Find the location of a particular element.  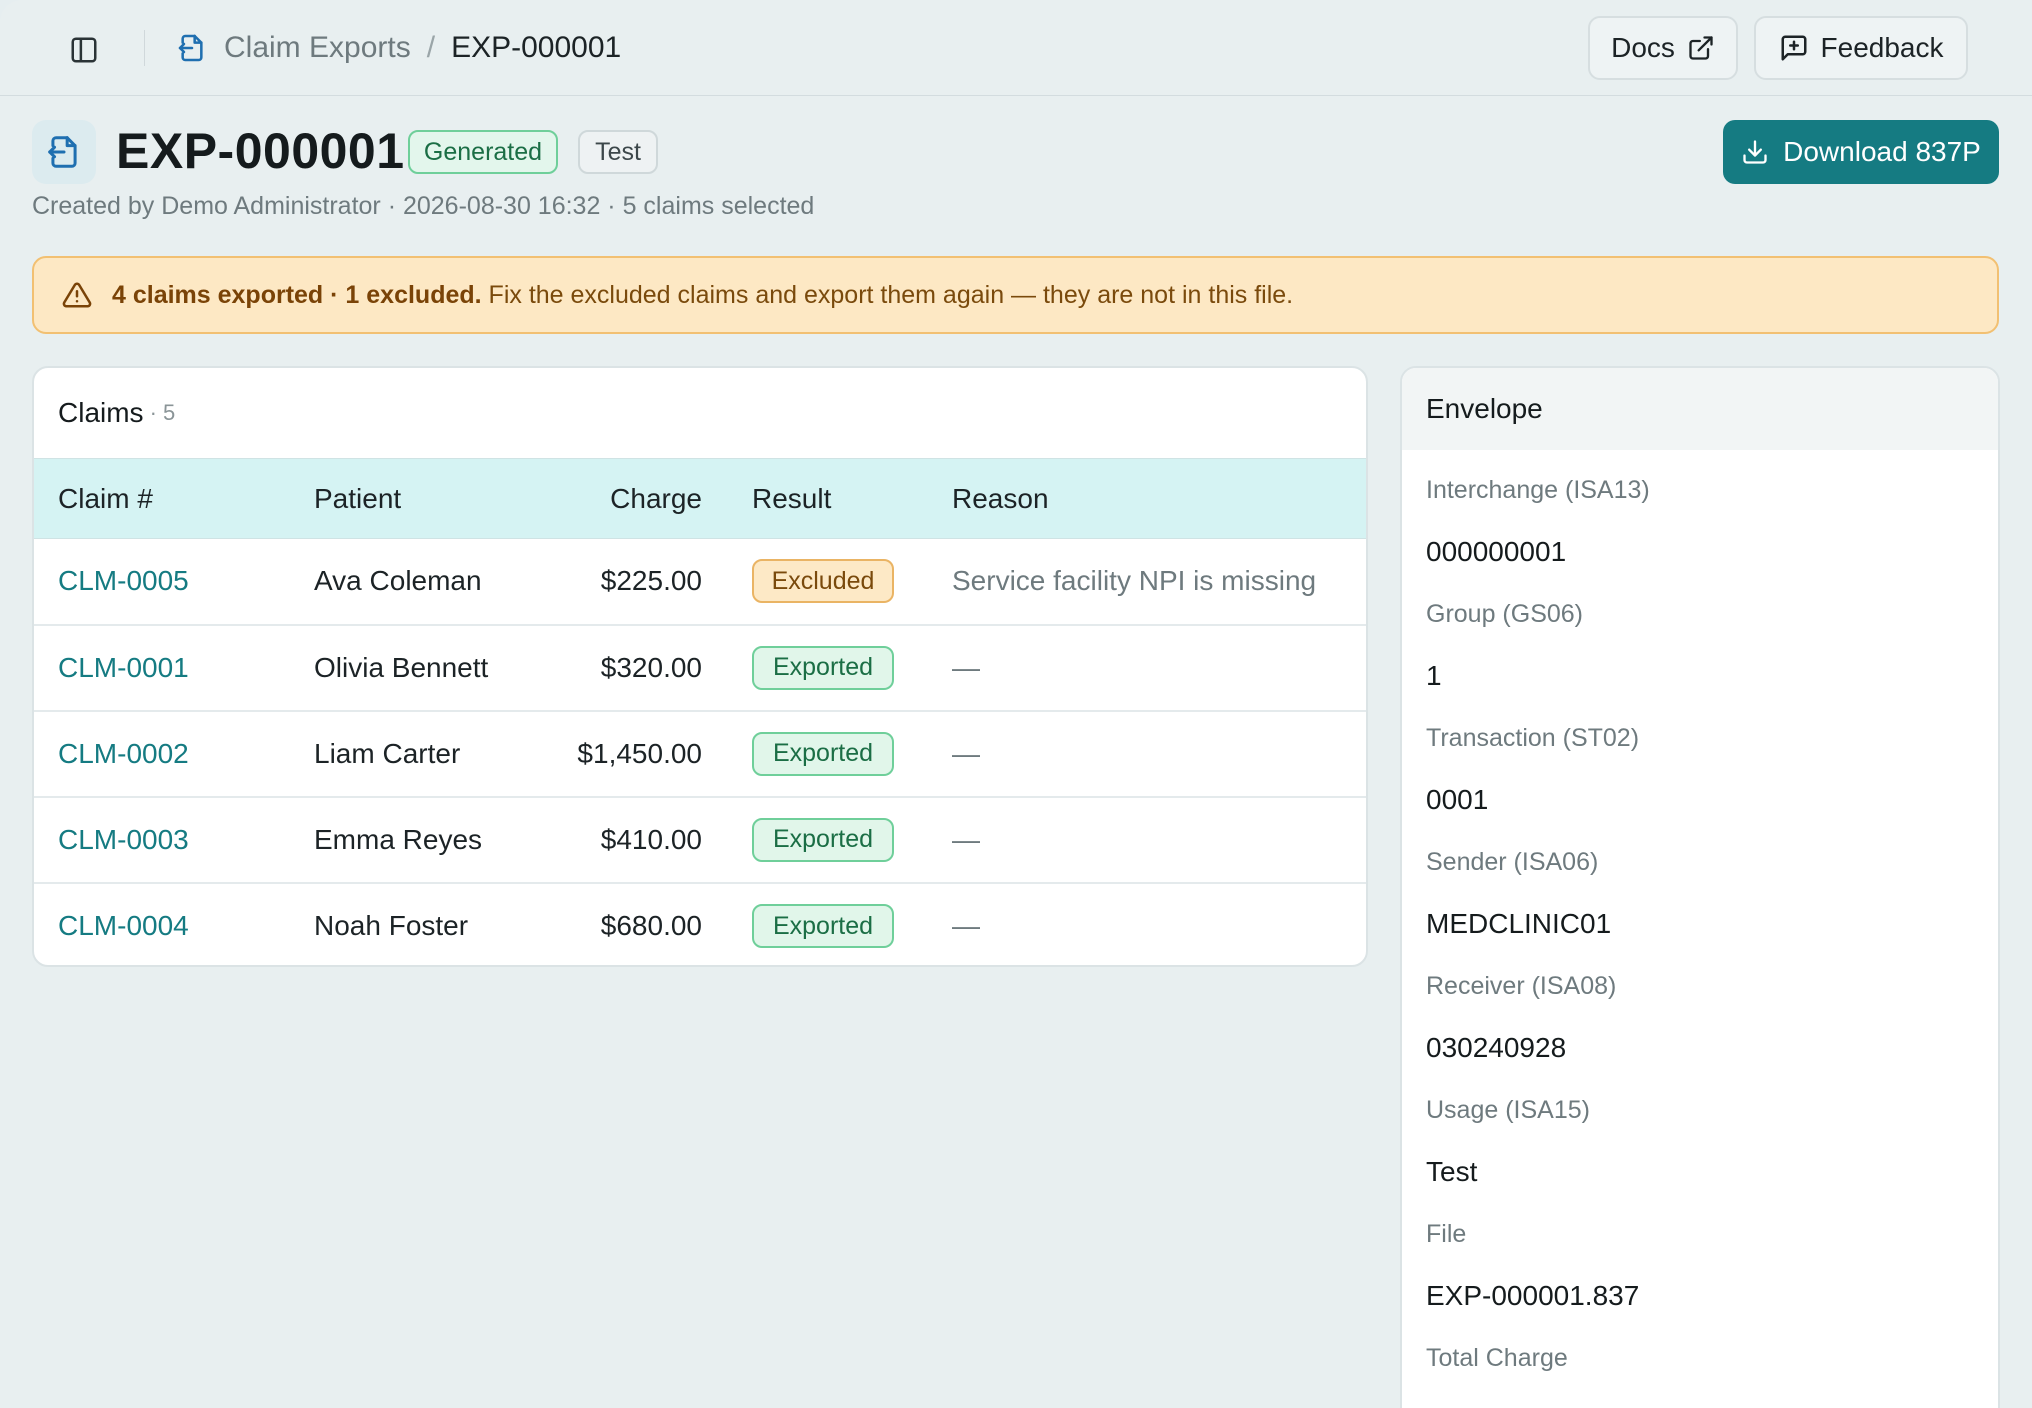

docs-button: Docs is located at coordinates (1663, 48).